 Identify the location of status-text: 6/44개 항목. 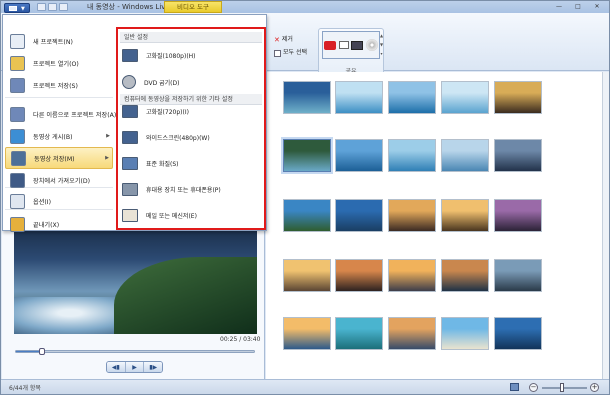
(25, 388).